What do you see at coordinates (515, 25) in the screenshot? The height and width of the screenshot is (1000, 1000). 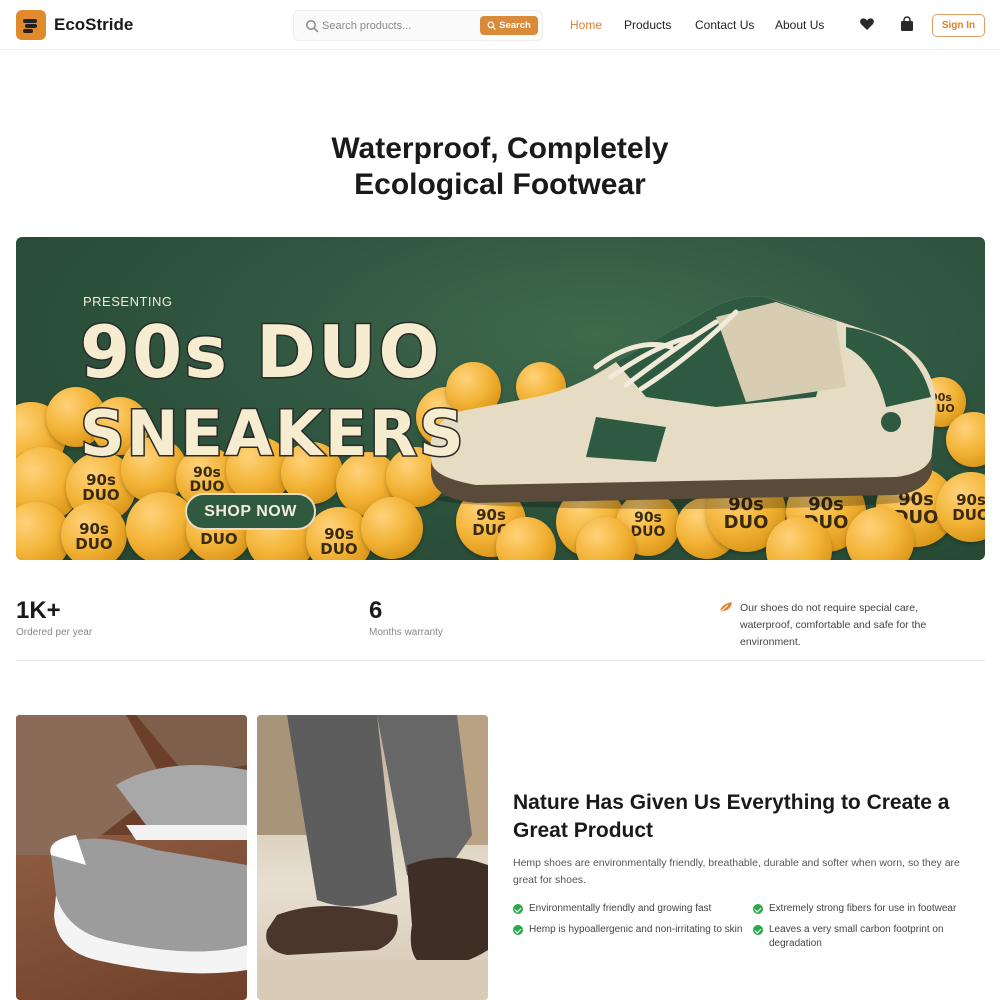 I see `search-button-label: Search` at bounding box center [515, 25].